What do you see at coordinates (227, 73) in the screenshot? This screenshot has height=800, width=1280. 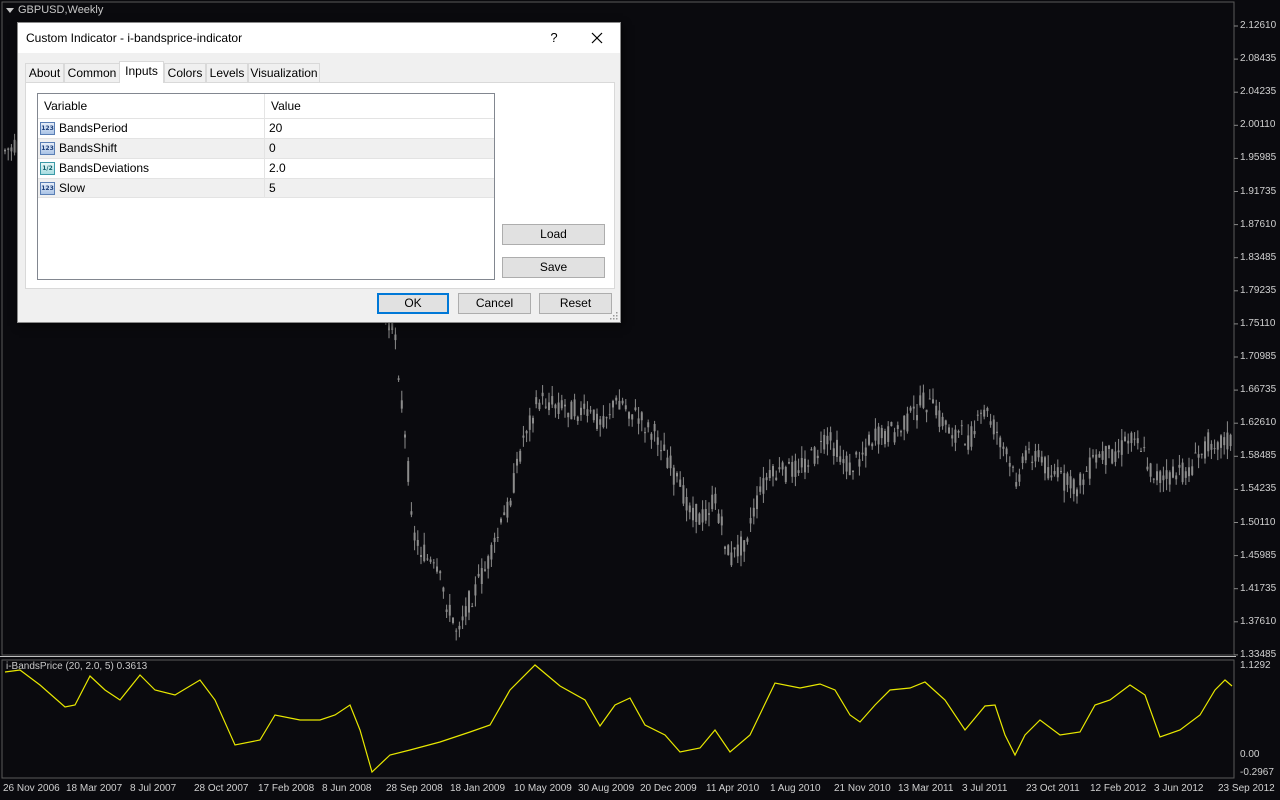 I see `tab-levels: Levels` at bounding box center [227, 73].